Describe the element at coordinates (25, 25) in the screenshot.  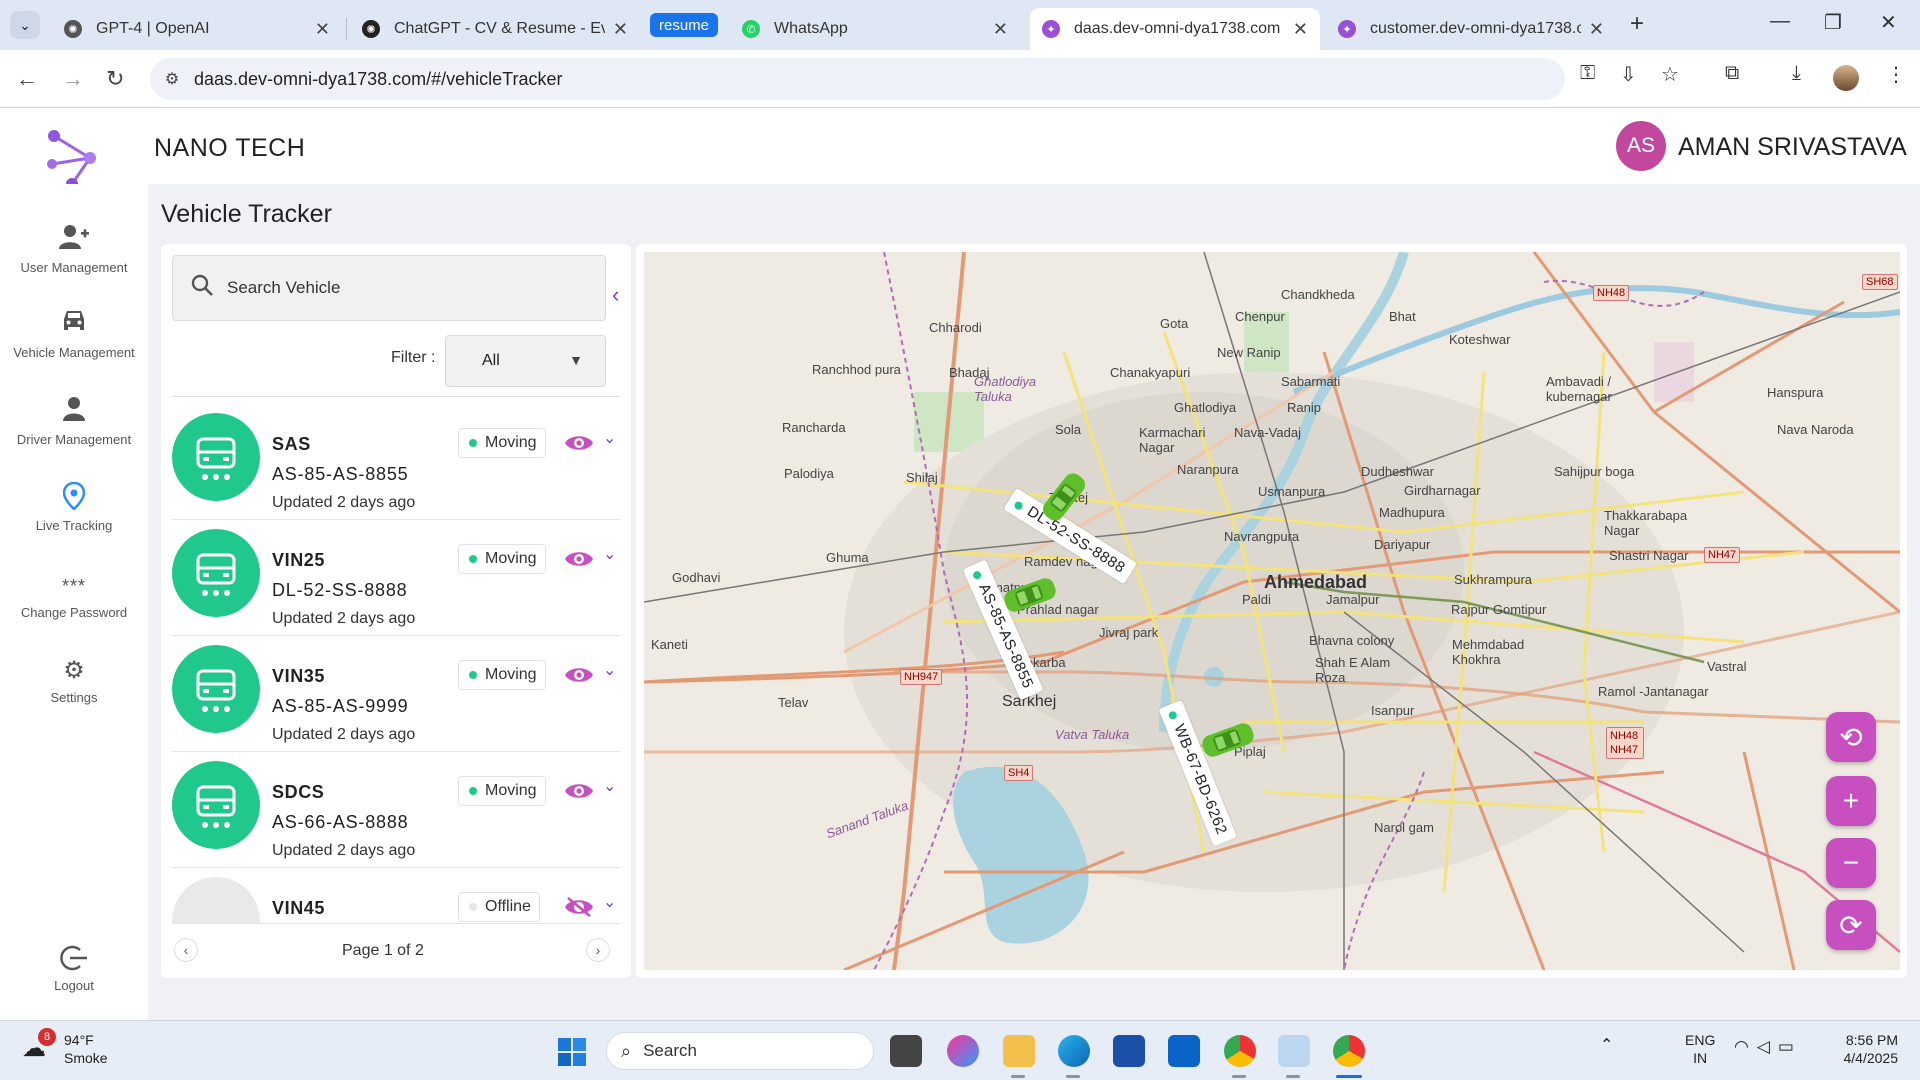
I see `tab-list-button: ⌄` at that location.